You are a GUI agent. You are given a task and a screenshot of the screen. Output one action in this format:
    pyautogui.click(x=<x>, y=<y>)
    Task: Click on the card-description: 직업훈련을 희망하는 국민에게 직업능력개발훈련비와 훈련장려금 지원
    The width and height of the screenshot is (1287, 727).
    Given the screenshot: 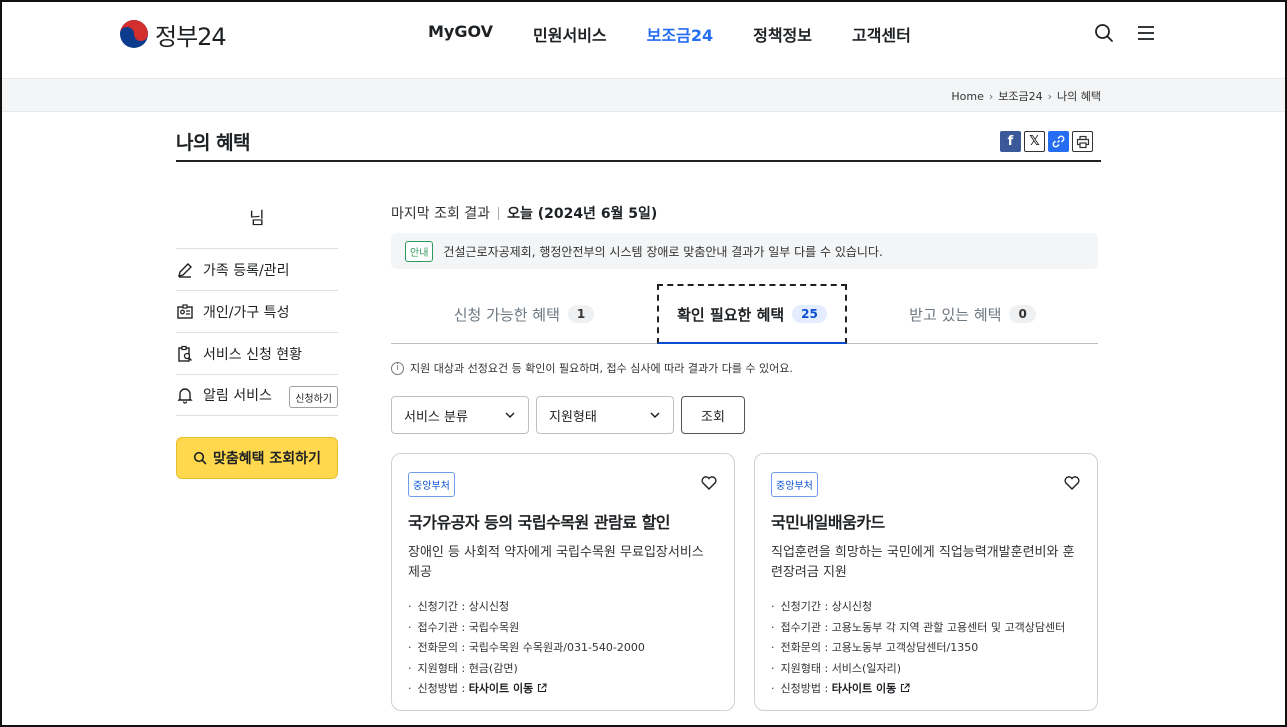 What is the action you would take?
    pyautogui.click(x=923, y=562)
    